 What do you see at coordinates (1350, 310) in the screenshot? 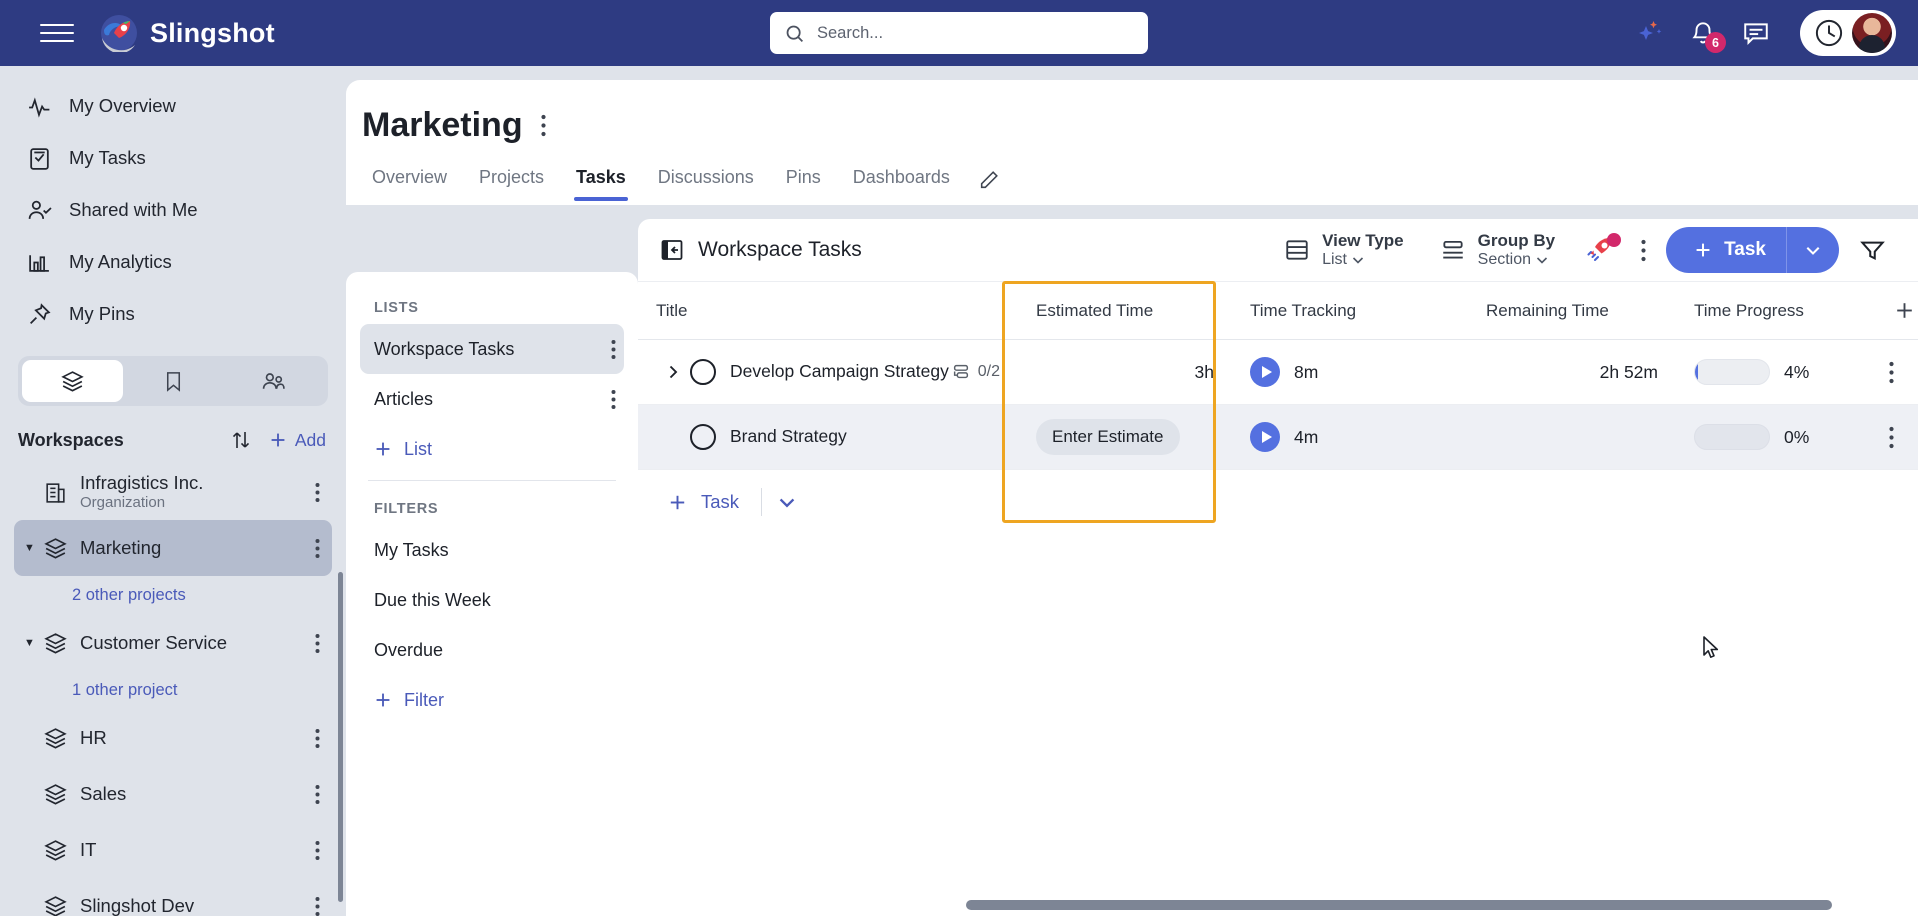
I see `column-header-time-tracking: Time Tracking` at bounding box center [1350, 310].